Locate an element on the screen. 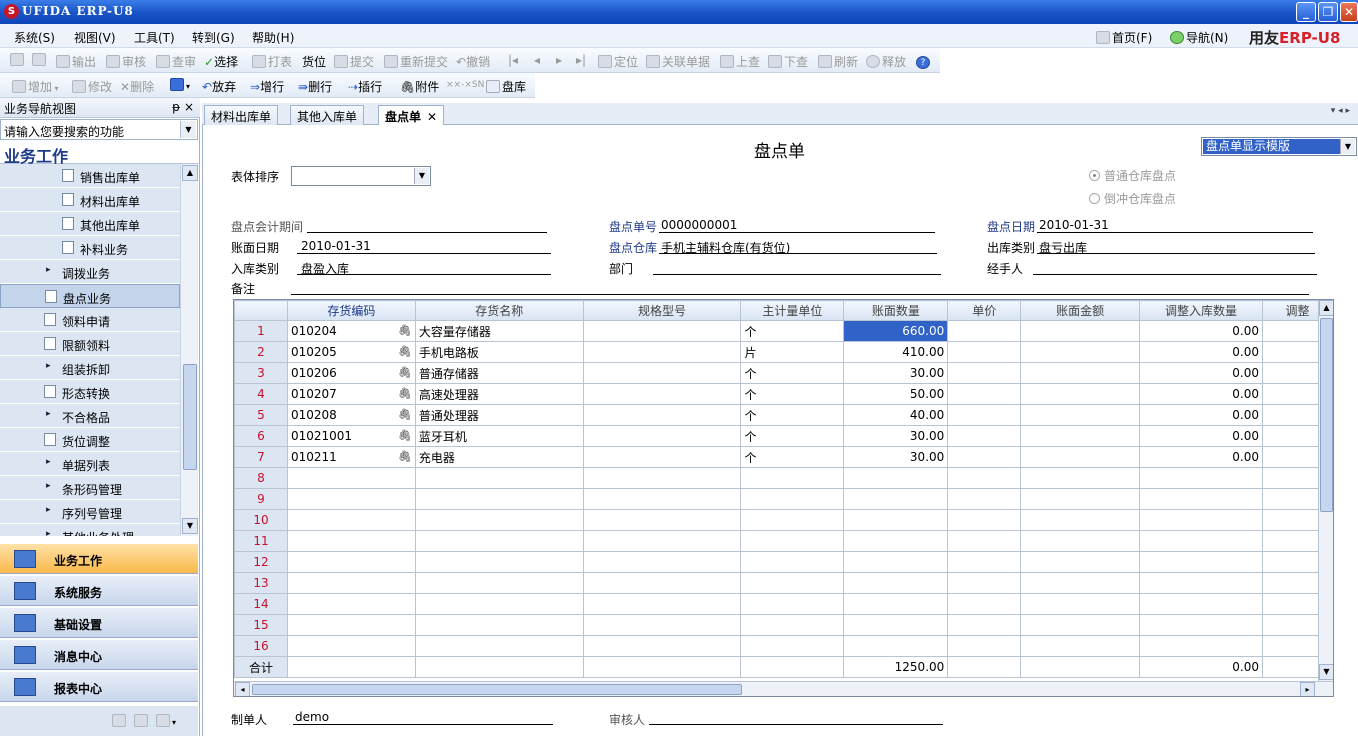  grid-vertical-scrollbar: ▲ ▼ is located at coordinates (1325, 491).